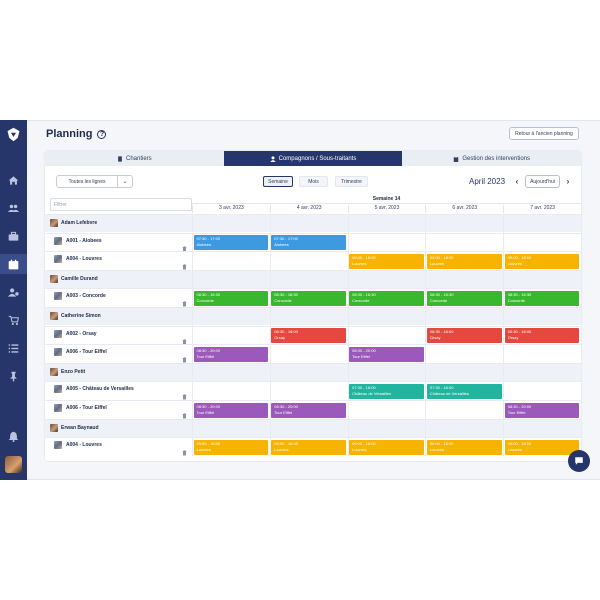  Describe the element at coordinates (13, 208) in the screenshot. I see `sidebar-item-users` at that location.